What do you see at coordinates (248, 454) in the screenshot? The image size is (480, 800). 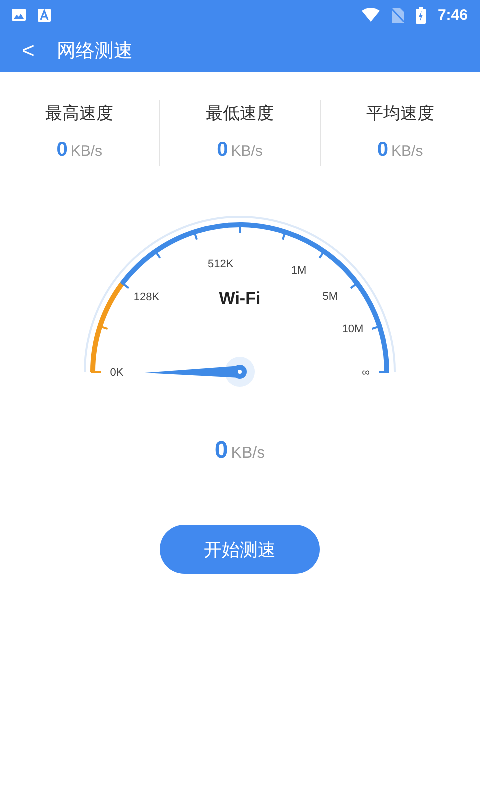 I see `current-speed-unit: KB/s` at bounding box center [248, 454].